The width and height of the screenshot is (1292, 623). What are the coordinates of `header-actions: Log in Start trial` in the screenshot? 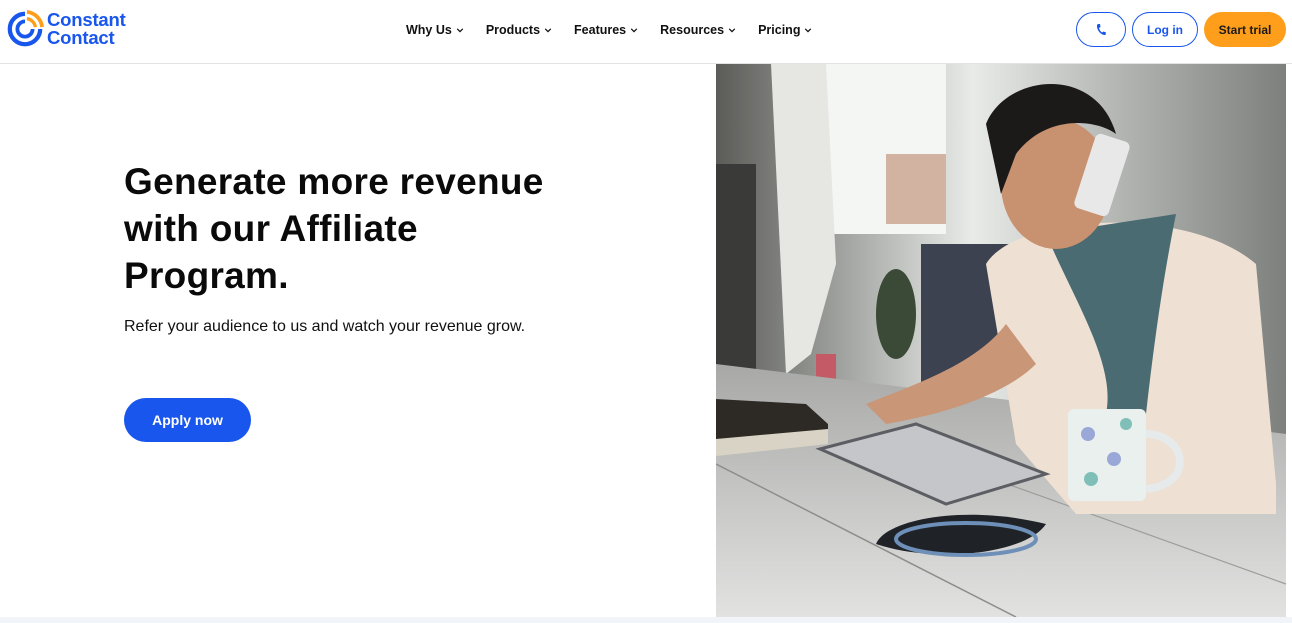 It's located at (1181, 29).